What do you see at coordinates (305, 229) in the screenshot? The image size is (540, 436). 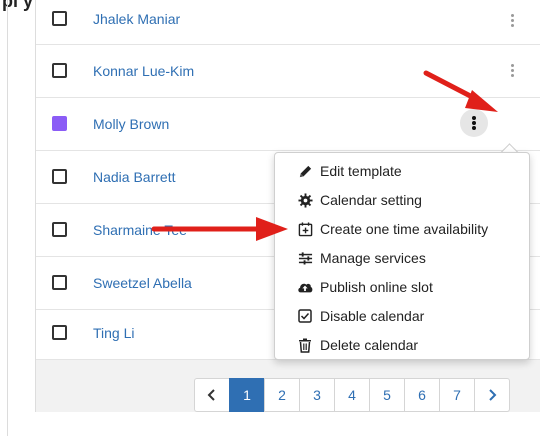 I see `calendar-plus-icon` at bounding box center [305, 229].